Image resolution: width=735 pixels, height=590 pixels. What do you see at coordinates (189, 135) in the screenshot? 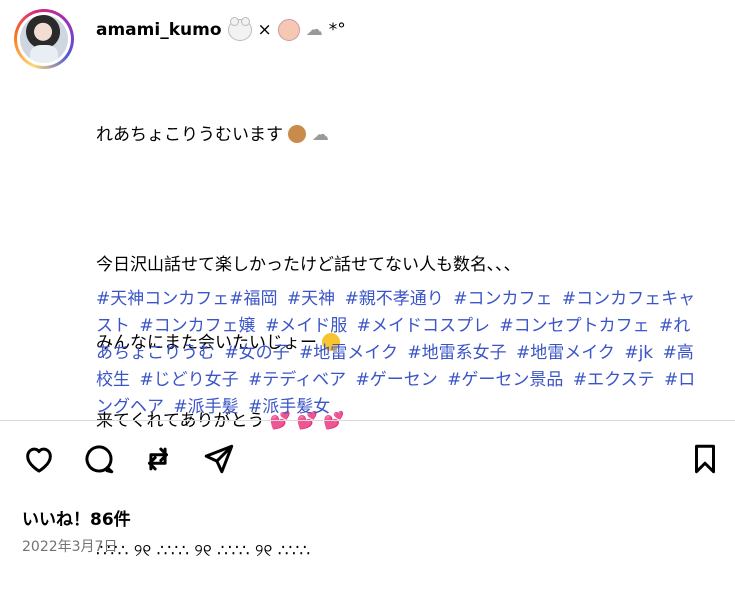
I see `caption-line-1: れあちょこりうむいます` at bounding box center [189, 135].